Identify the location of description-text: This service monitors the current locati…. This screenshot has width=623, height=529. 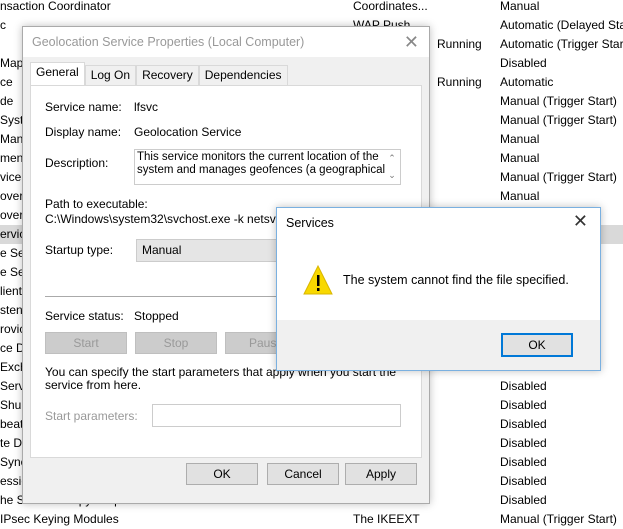
(261, 163).